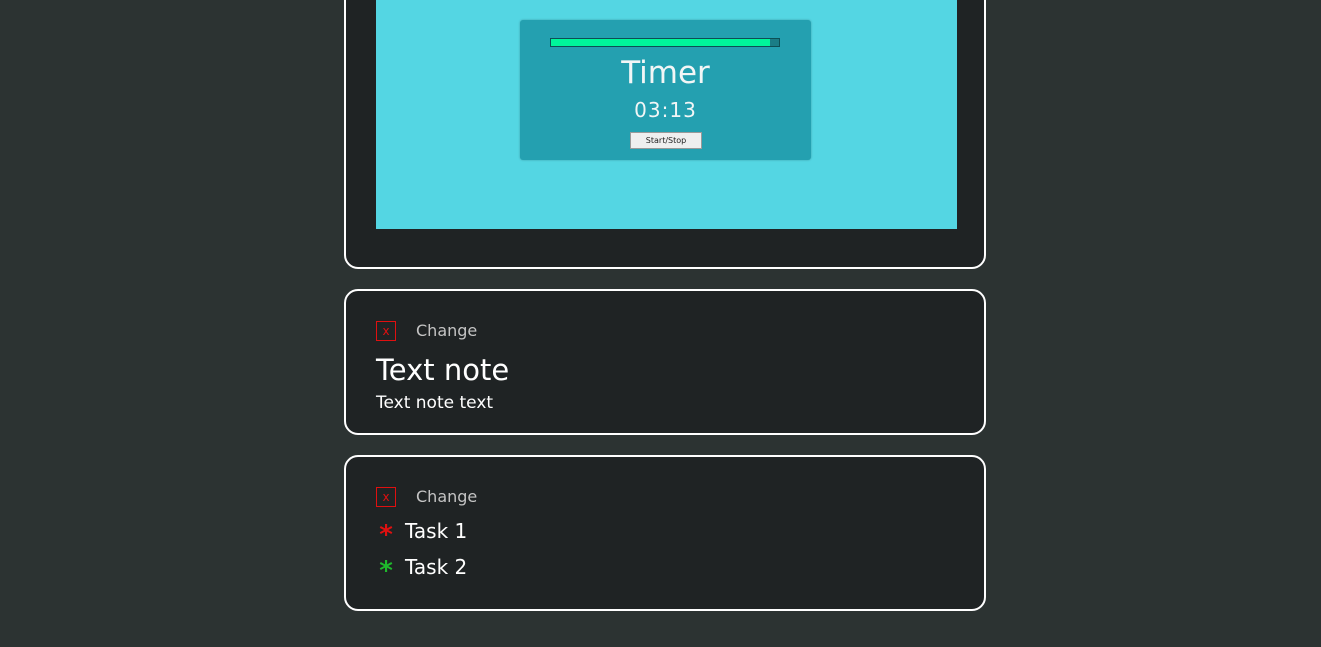 This screenshot has height=647, width=1321. I want to click on note-title: Text note, so click(443, 370).